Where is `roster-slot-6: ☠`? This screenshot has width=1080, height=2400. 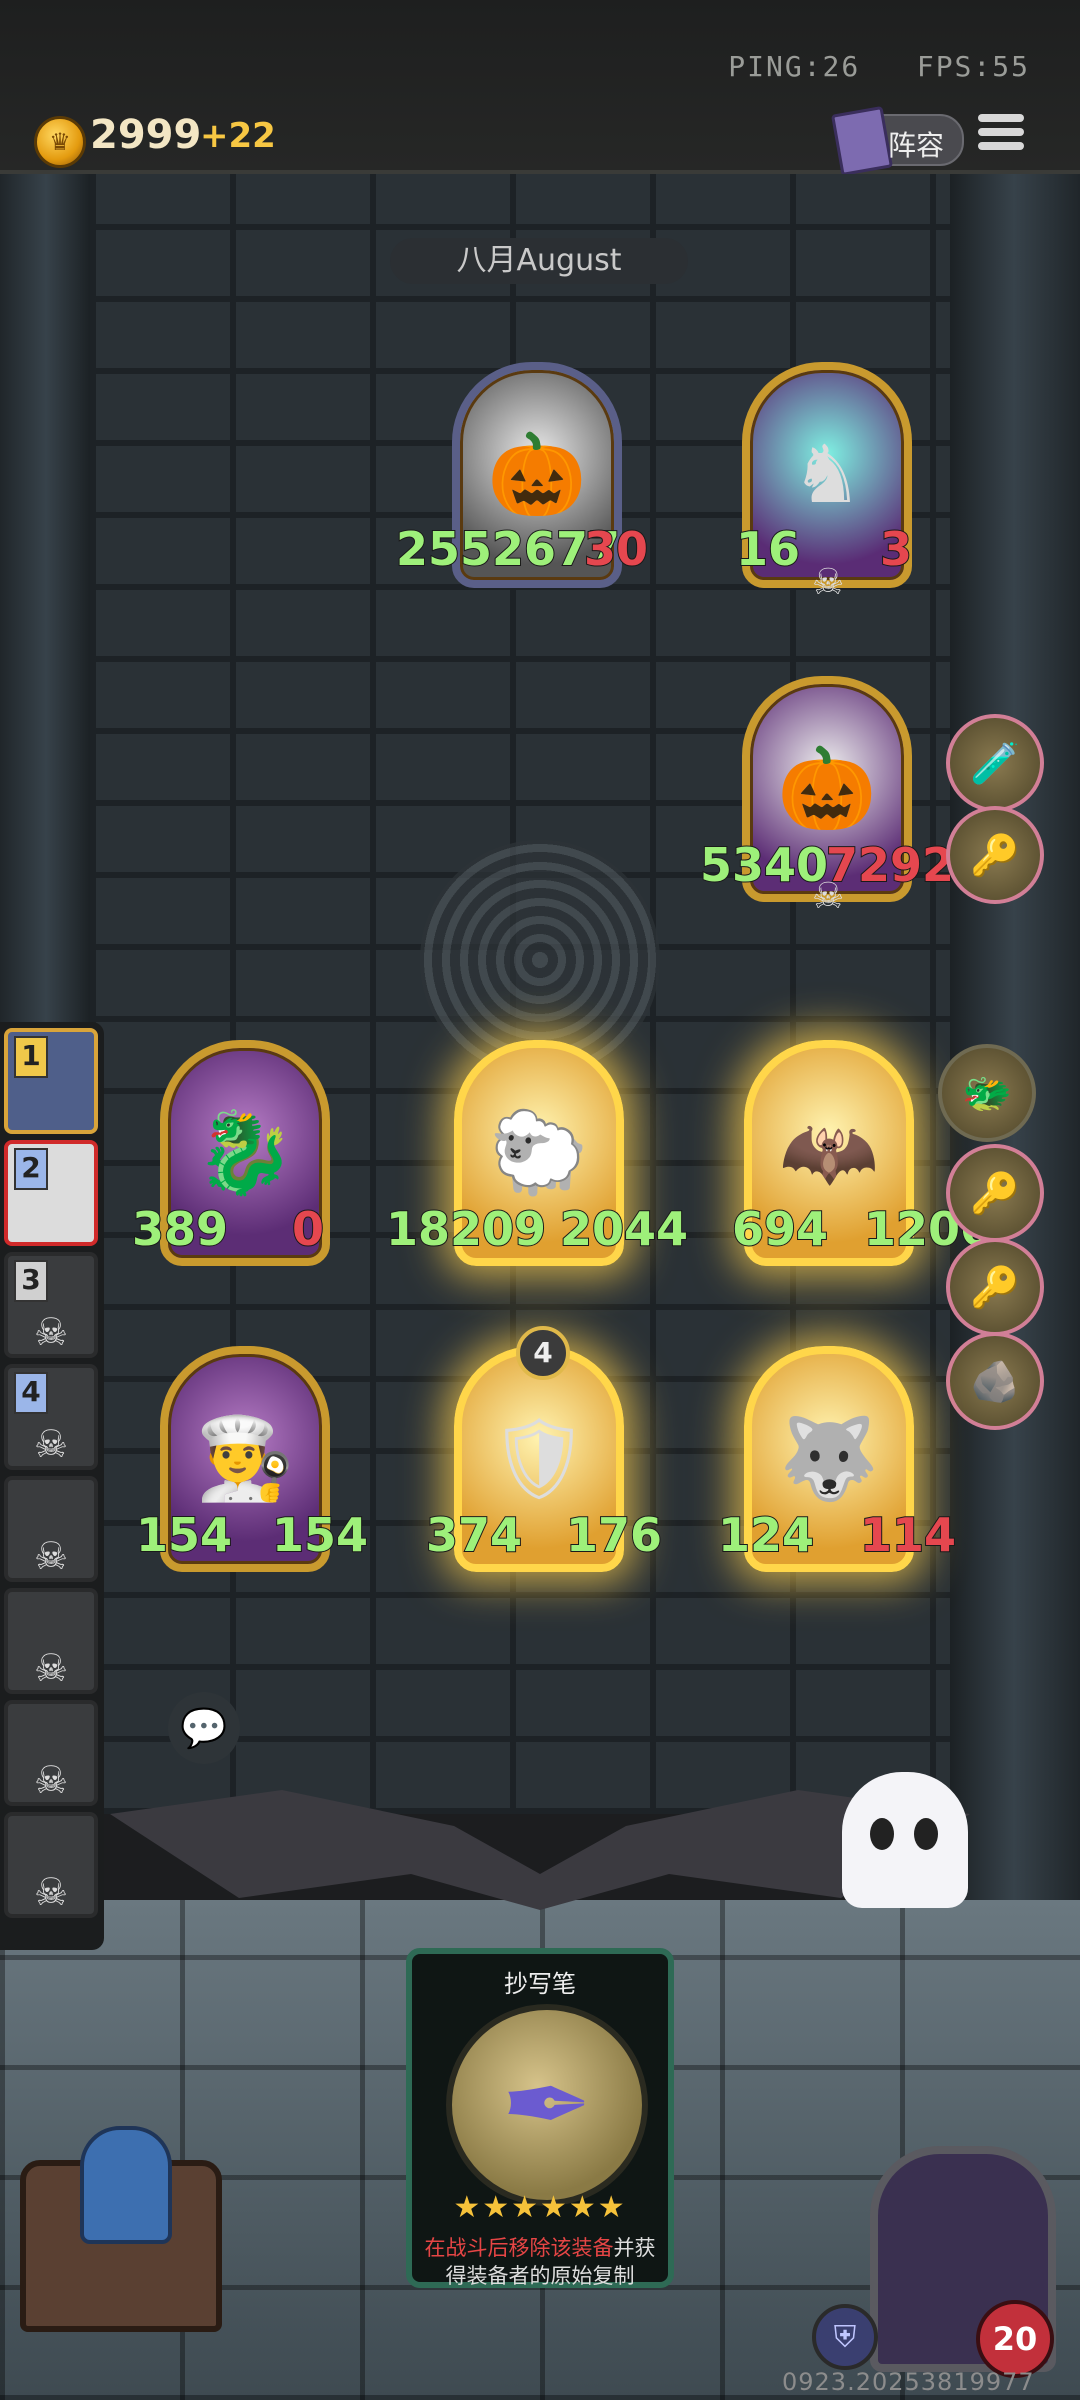 roster-slot-6: ☠ is located at coordinates (51, 1641).